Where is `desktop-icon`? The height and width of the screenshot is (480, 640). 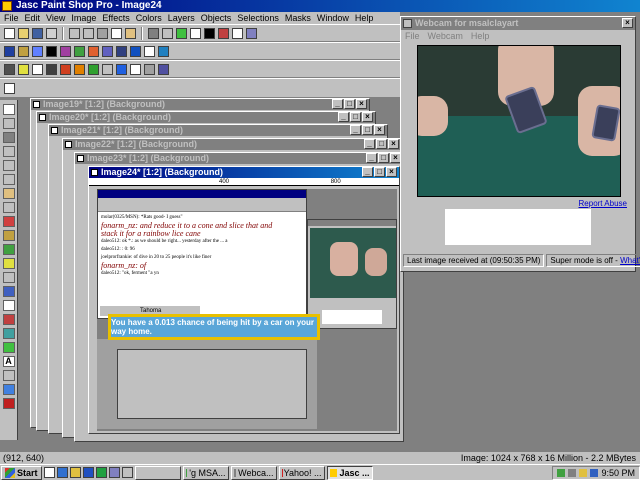
desktop-icon is located at coordinates (49, 472).